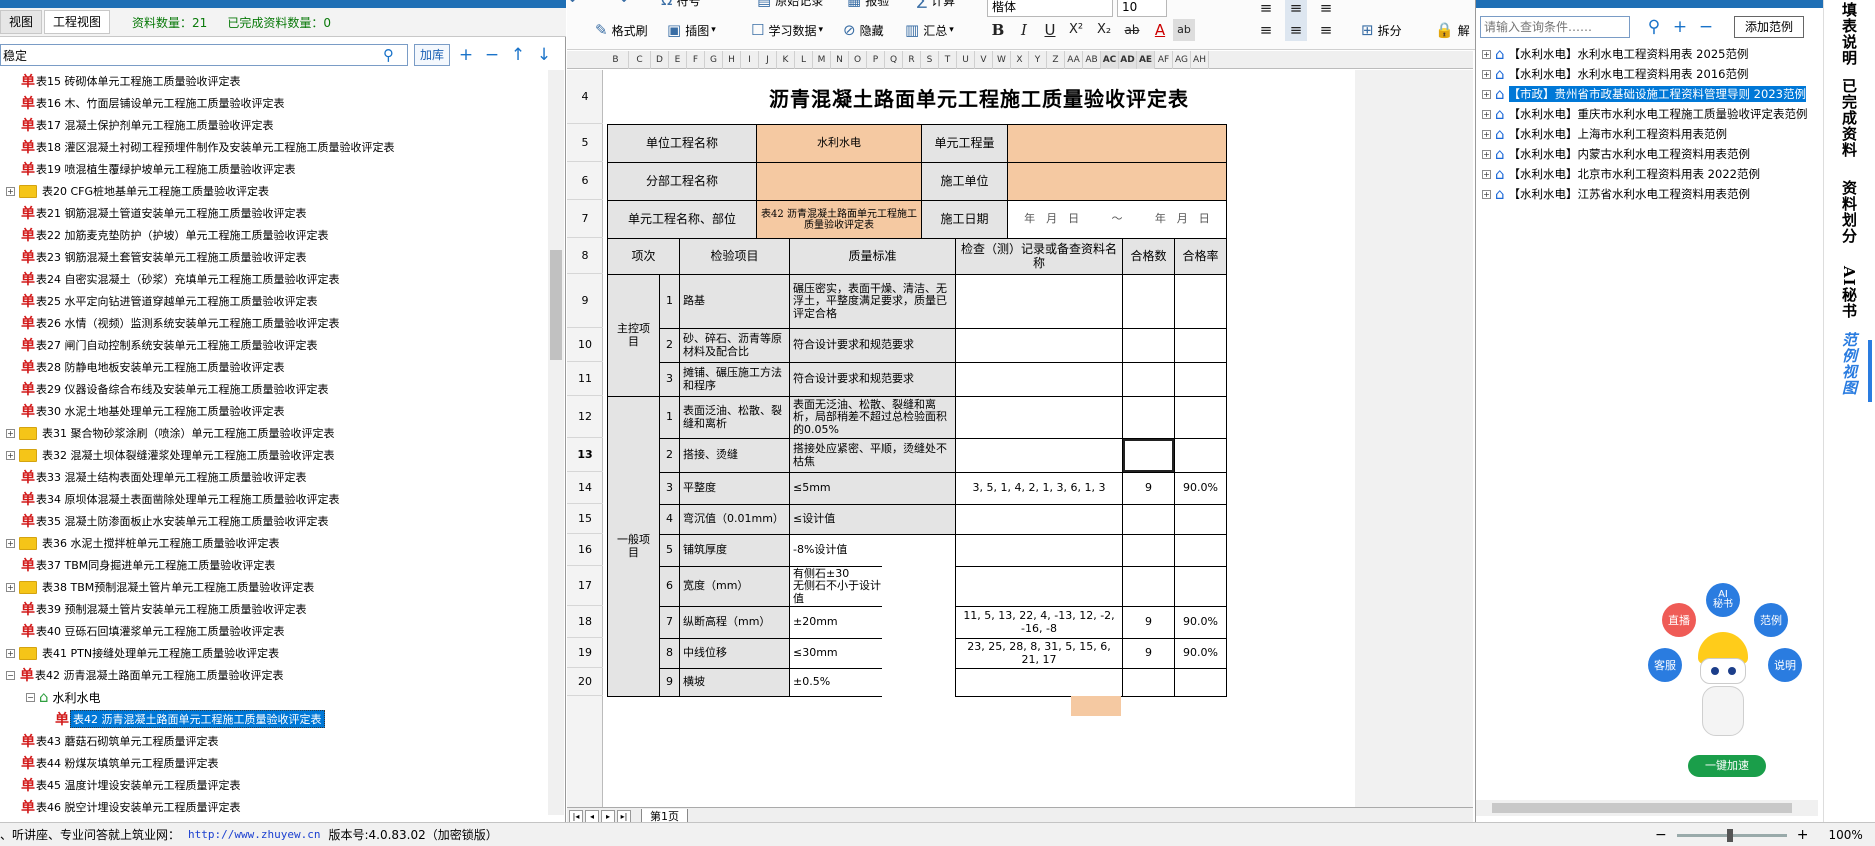  Describe the element at coordinates (1148, 488) in the screenshot. I see `pass-count-cell: 9` at that location.